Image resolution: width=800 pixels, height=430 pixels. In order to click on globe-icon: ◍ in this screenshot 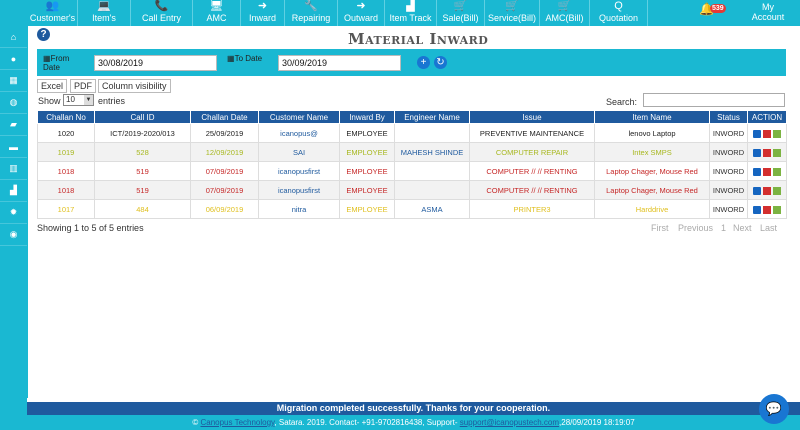, I will do `click(13, 103)`.